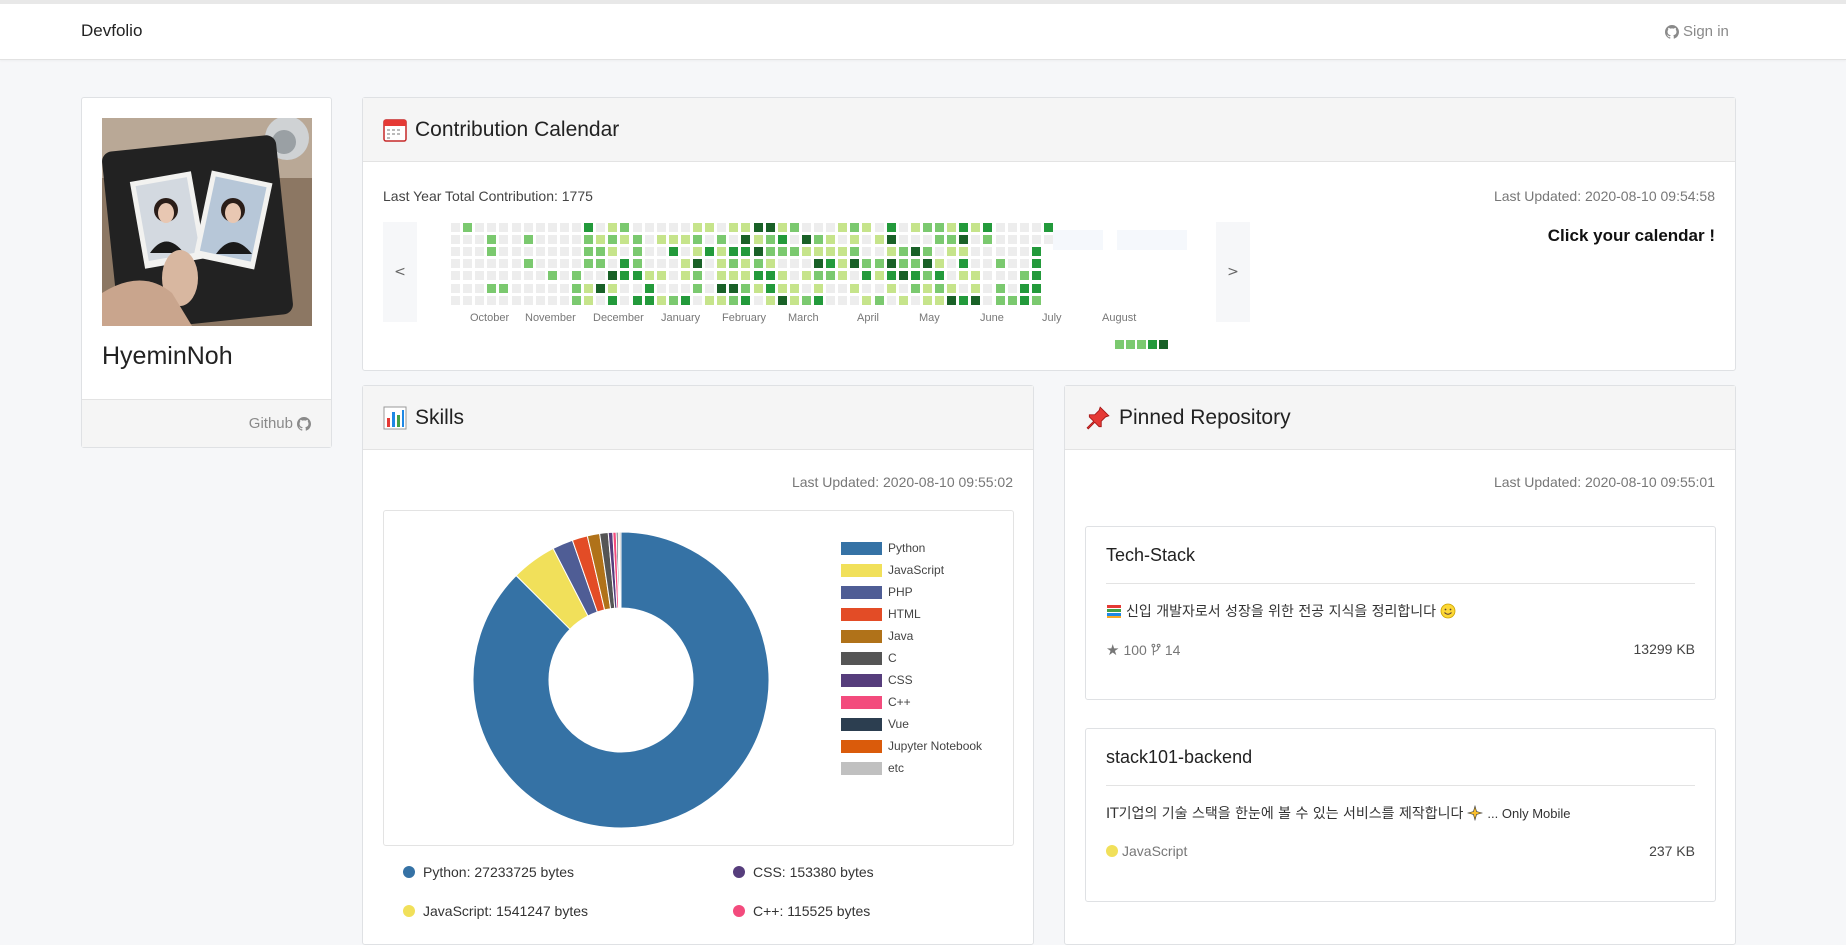  What do you see at coordinates (911, 614) in the screenshot?
I see `legend-item: HTML` at bounding box center [911, 614].